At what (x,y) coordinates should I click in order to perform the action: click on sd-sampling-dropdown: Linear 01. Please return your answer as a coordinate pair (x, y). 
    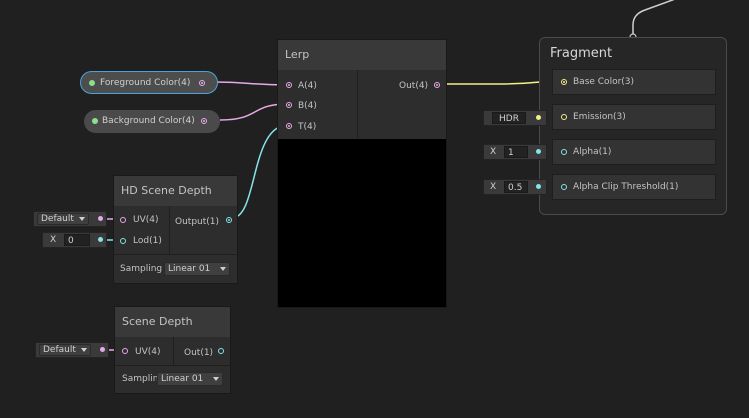
    Looking at the image, I should click on (190, 379).